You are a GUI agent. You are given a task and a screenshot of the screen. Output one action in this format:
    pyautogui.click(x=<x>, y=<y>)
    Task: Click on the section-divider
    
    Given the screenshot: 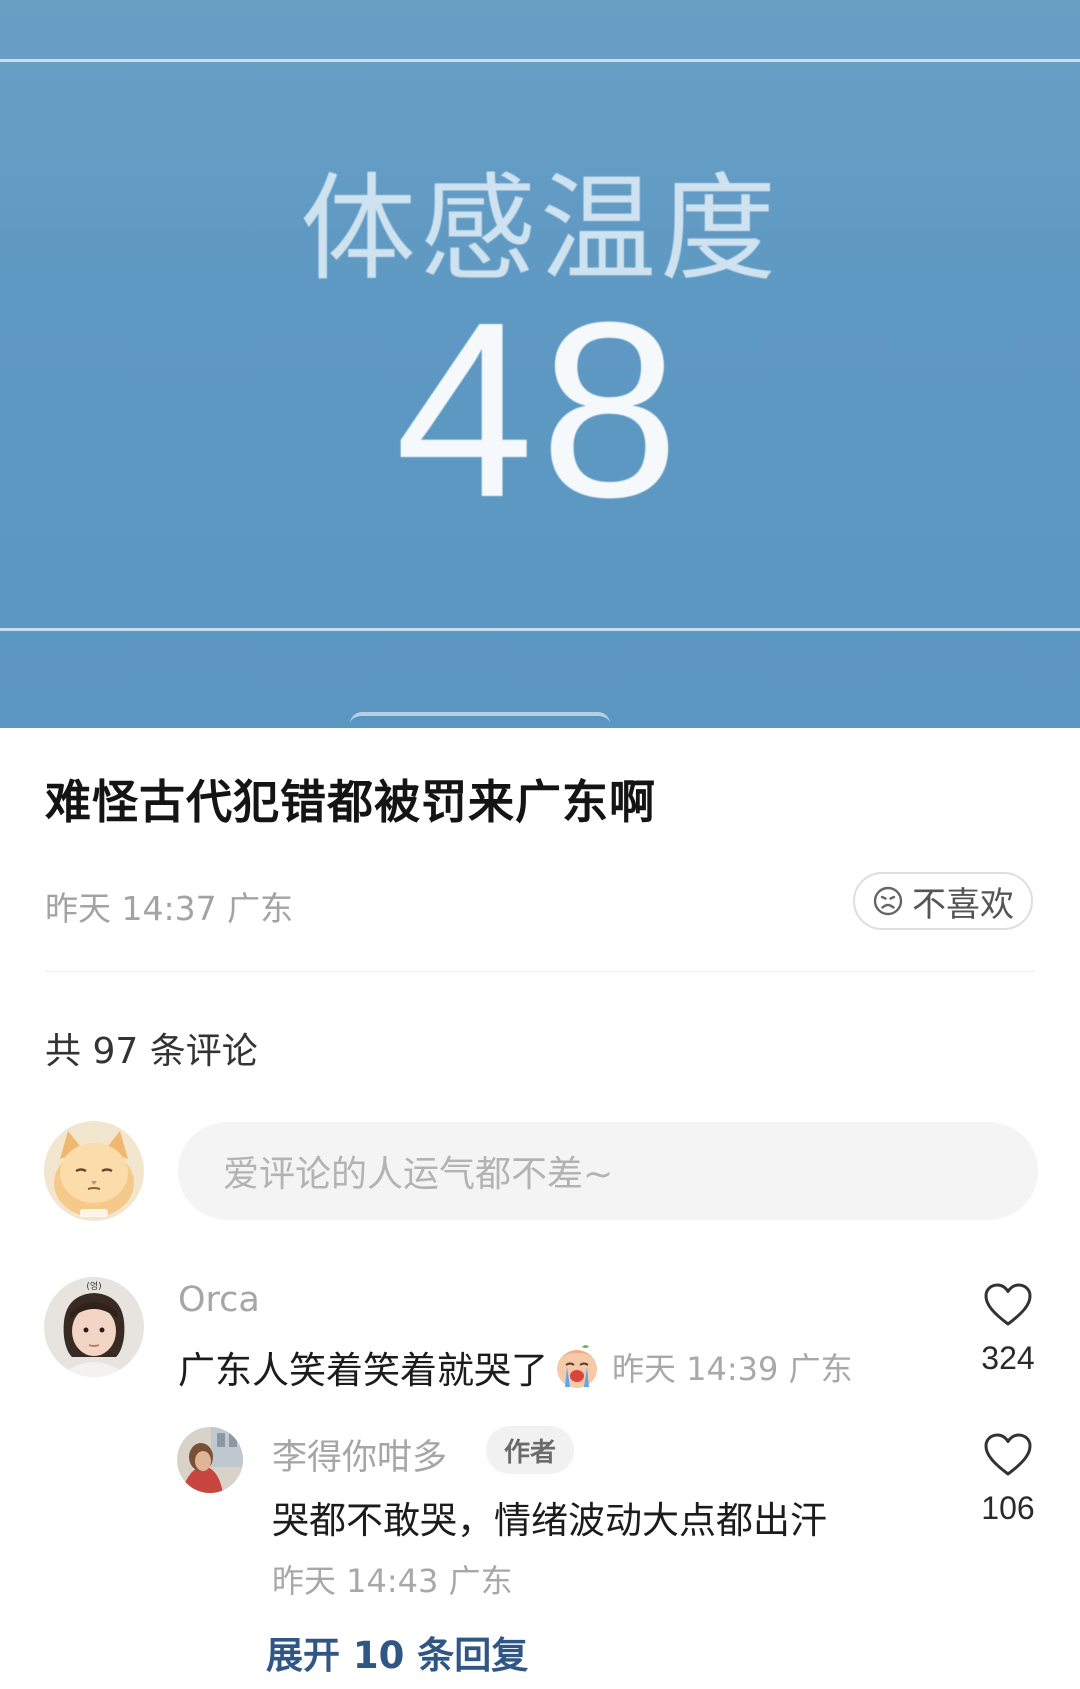 What is the action you would take?
    pyautogui.click(x=540, y=971)
    